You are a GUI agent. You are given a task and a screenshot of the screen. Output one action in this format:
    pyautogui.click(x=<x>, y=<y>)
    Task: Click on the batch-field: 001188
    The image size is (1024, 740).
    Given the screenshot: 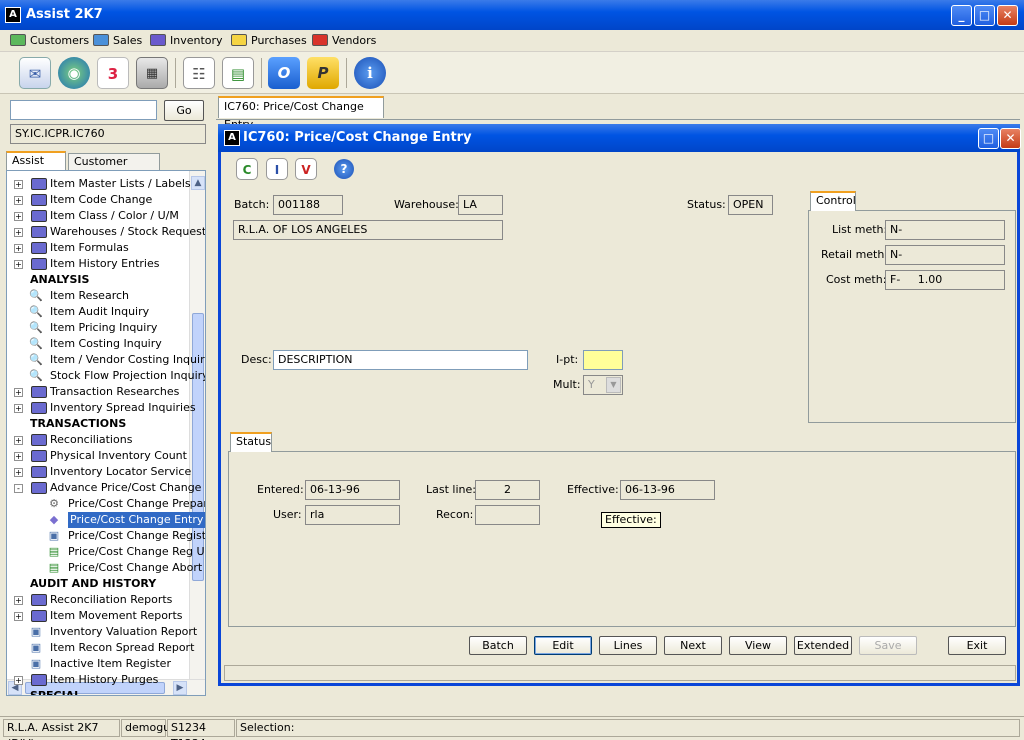 What is the action you would take?
    pyautogui.click(x=308, y=205)
    